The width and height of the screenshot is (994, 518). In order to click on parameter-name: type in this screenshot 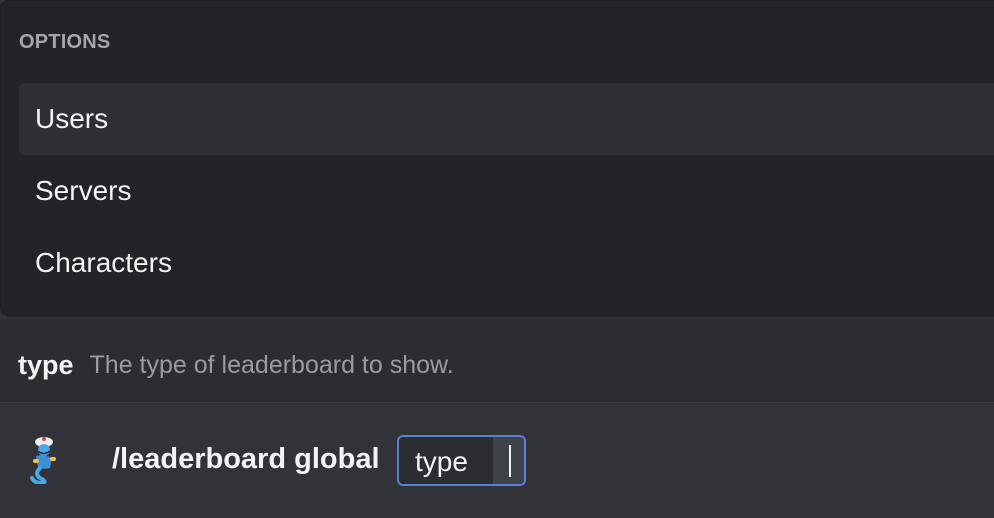, I will do `click(46, 365)`.